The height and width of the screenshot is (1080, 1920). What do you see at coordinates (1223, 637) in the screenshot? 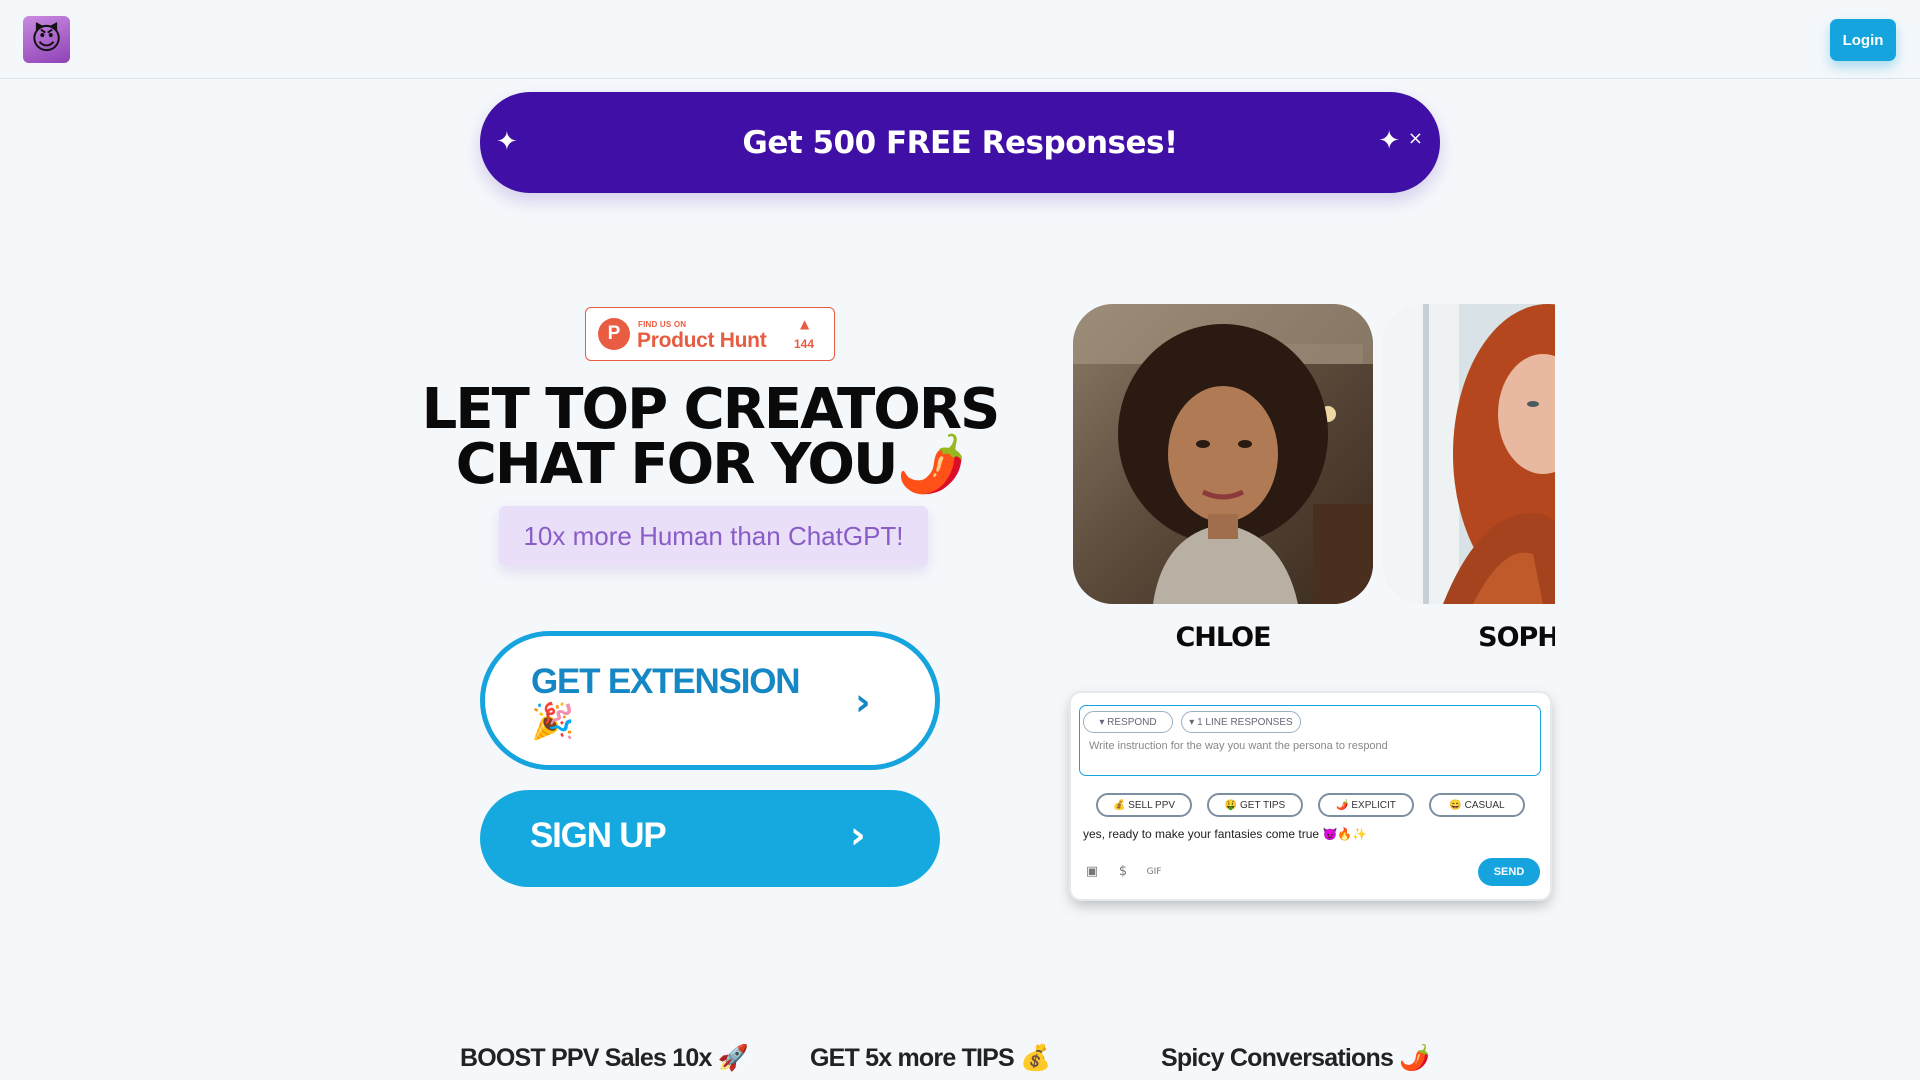
I see `persona-name: CHLOE` at bounding box center [1223, 637].